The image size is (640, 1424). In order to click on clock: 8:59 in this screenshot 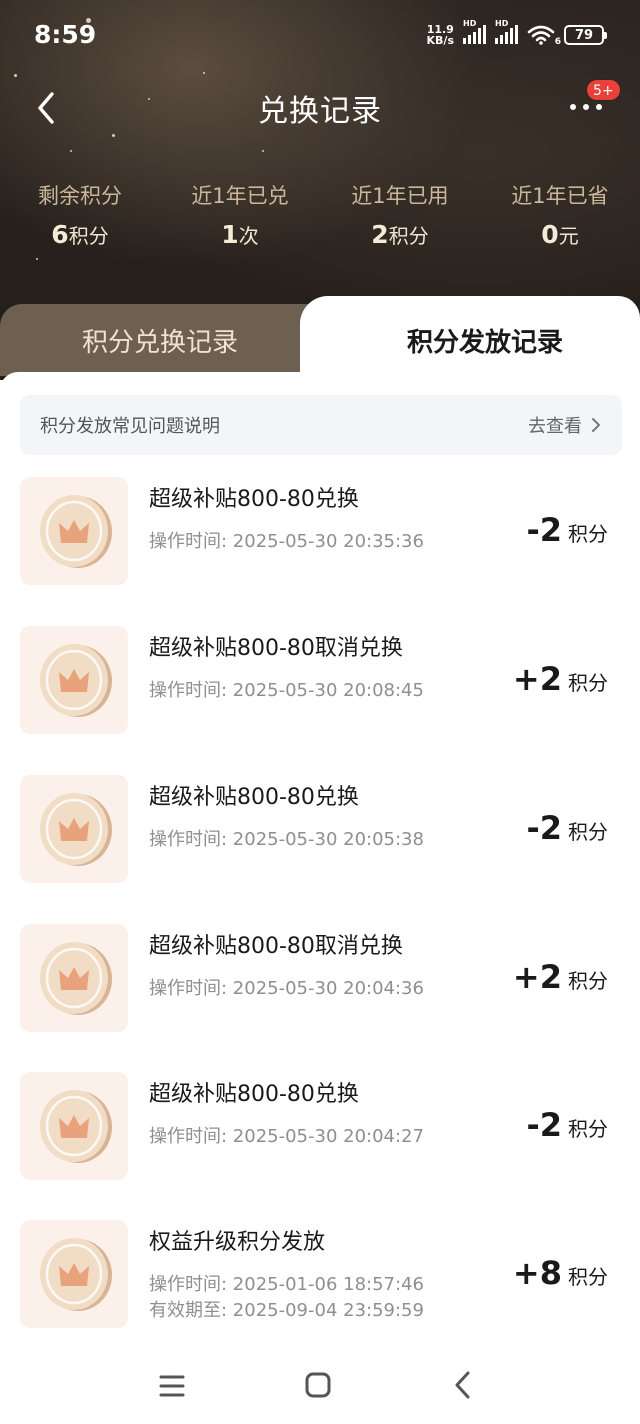, I will do `click(65, 34)`.